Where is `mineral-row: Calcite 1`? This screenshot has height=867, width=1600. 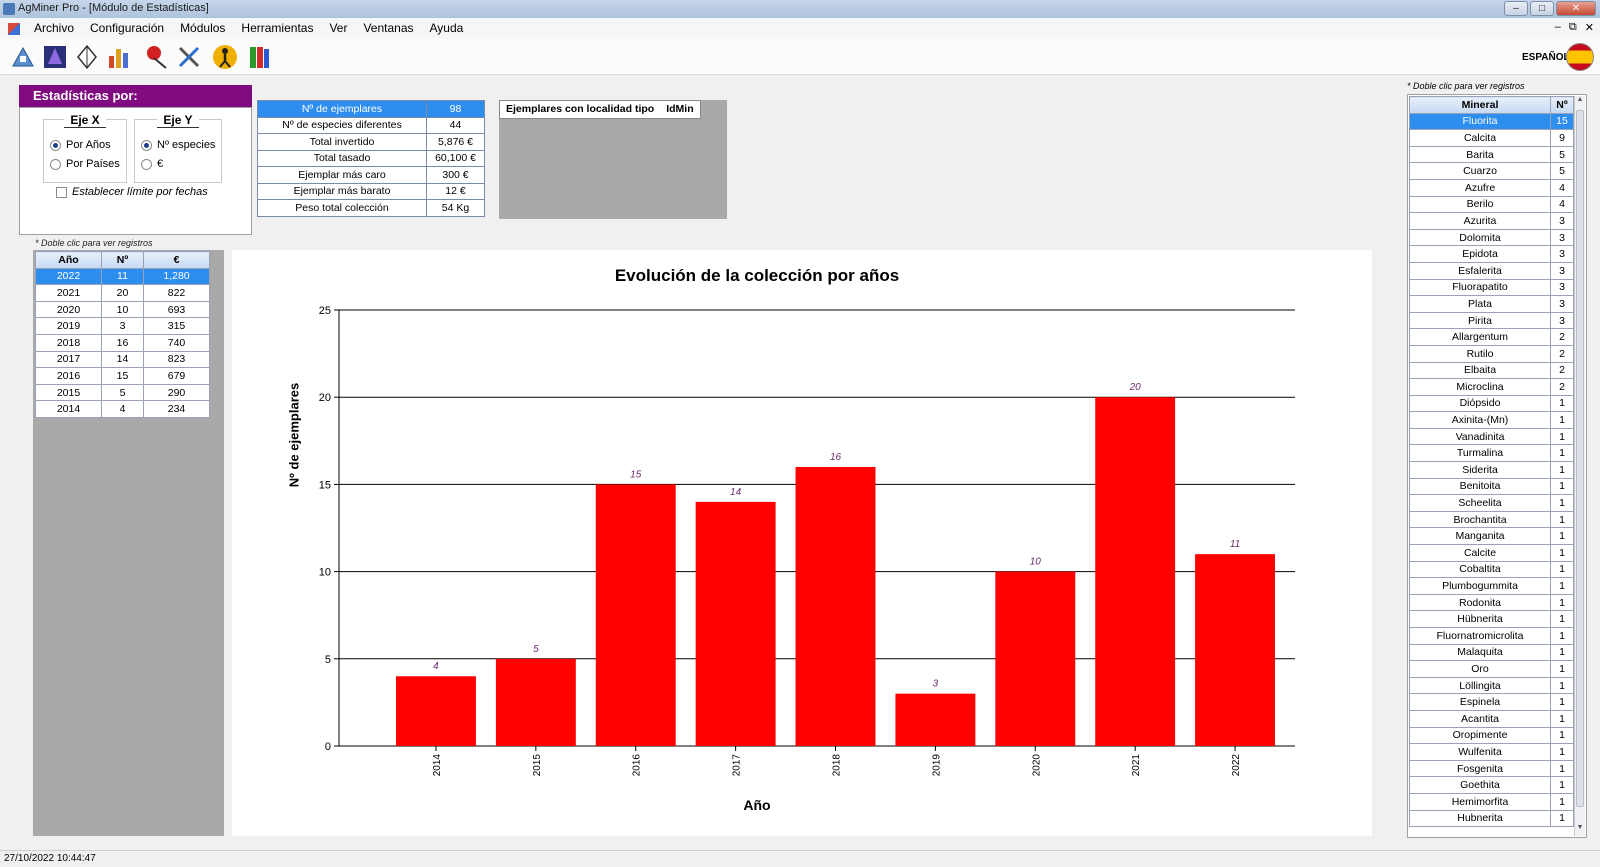
mineral-row: Calcite 1 is located at coordinates (1491, 553).